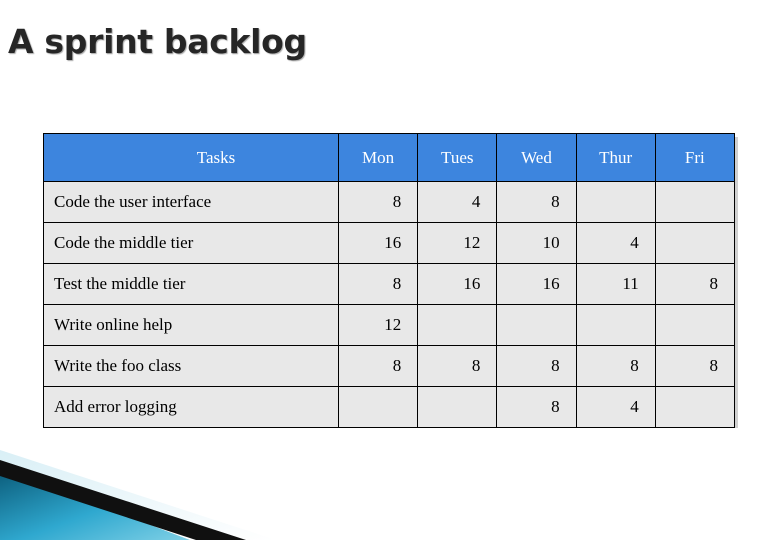  Describe the element at coordinates (157, 41) in the screenshot. I see `page-title: A sprint backlog` at that location.